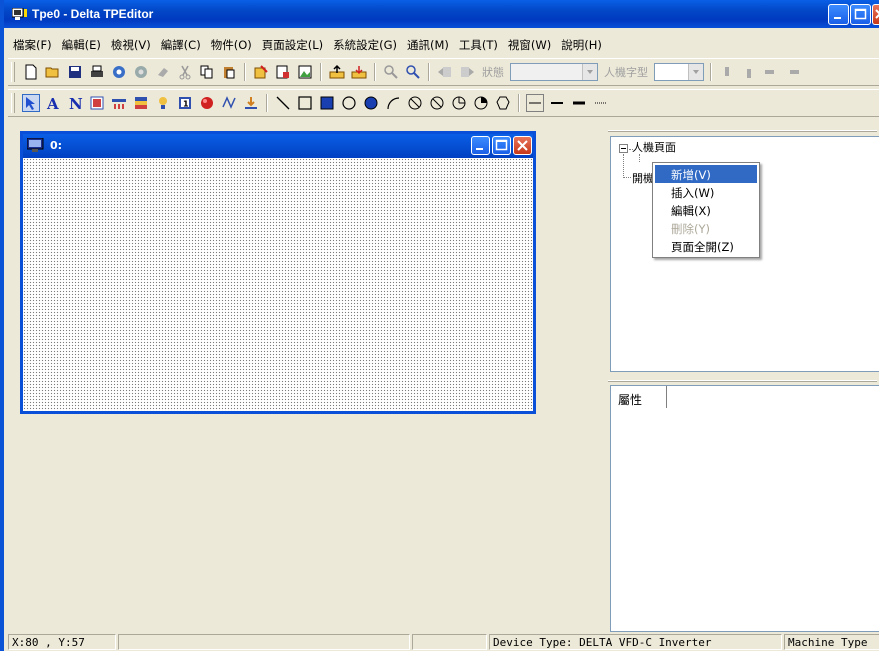 The width and height of the screenshot is (879, 651). Describe the element at coordinates (437, 103) in the screenshot. I see `filled-chord-tool-icon` at that location.